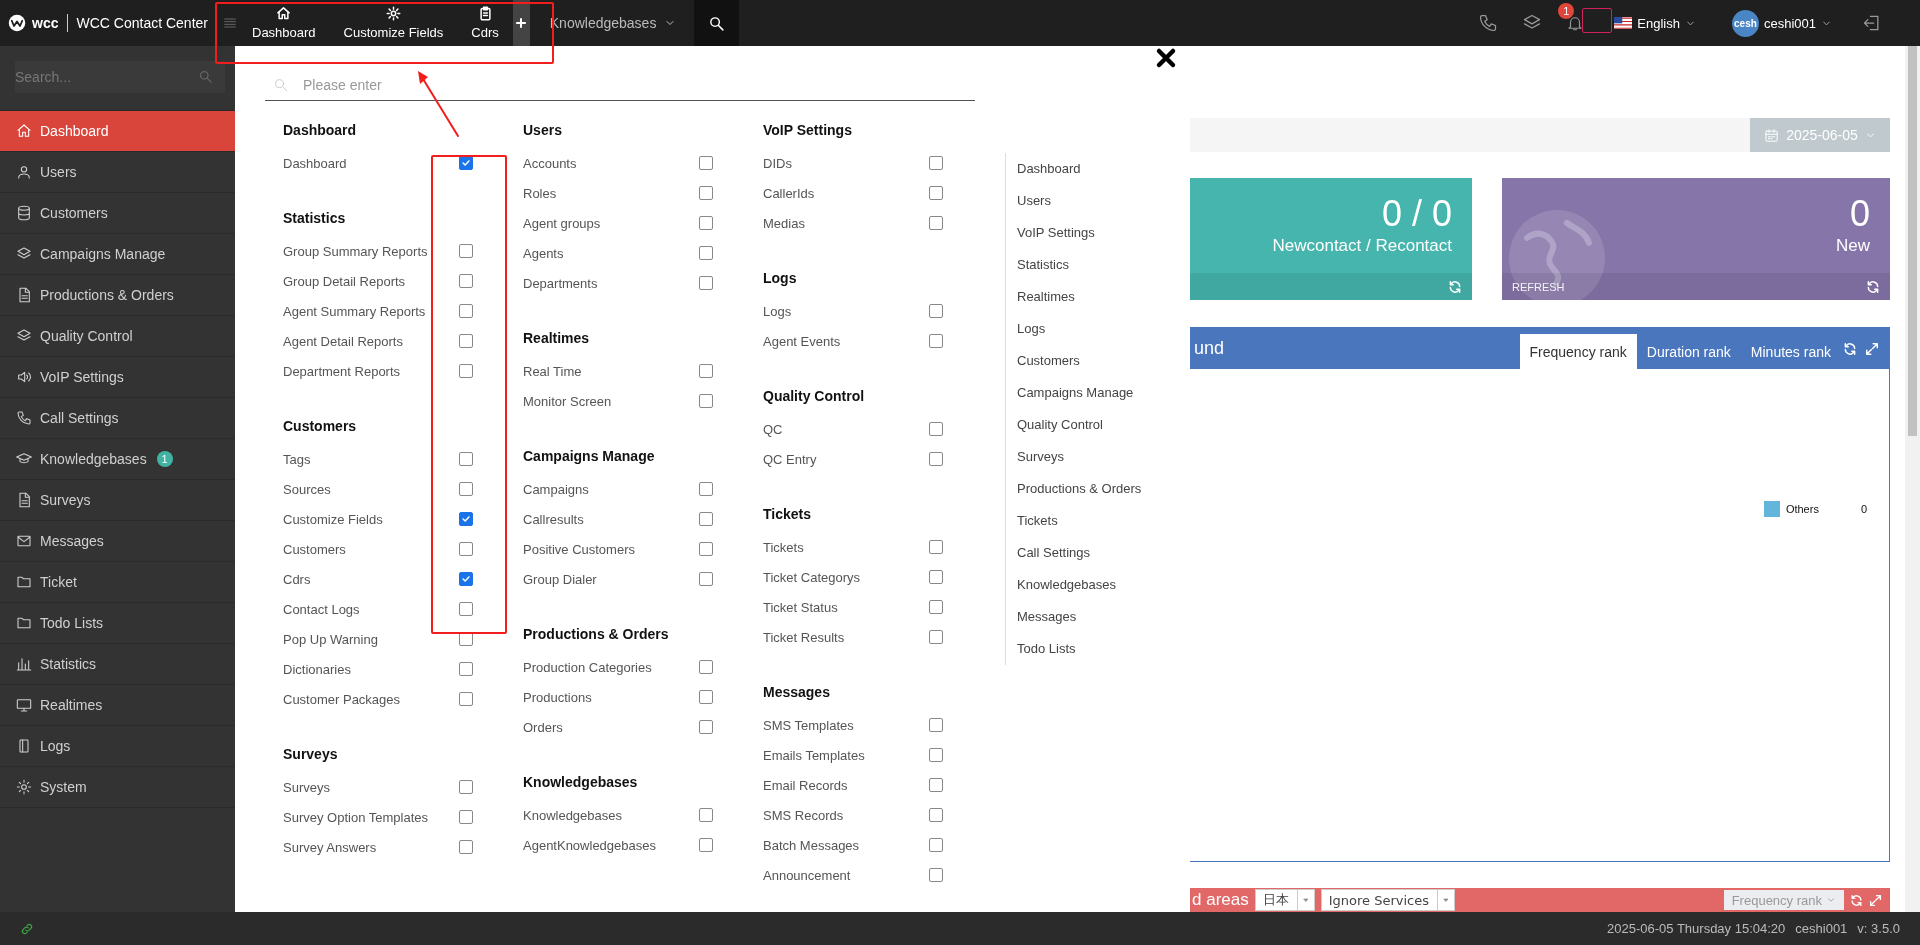 Image resolution: width=1920 pixels, height=945 pixels. What do you see at coordinates (45, 23) in the screenshot?
I see `logo-text: wcc` at bounding box center [45, 23].